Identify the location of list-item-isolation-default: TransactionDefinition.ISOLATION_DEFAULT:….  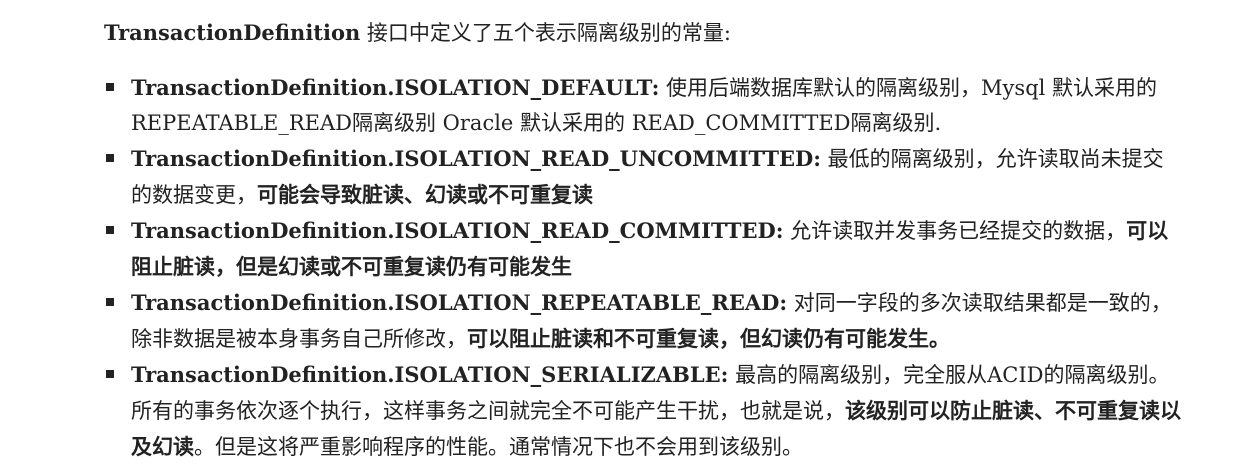
(642, 105).